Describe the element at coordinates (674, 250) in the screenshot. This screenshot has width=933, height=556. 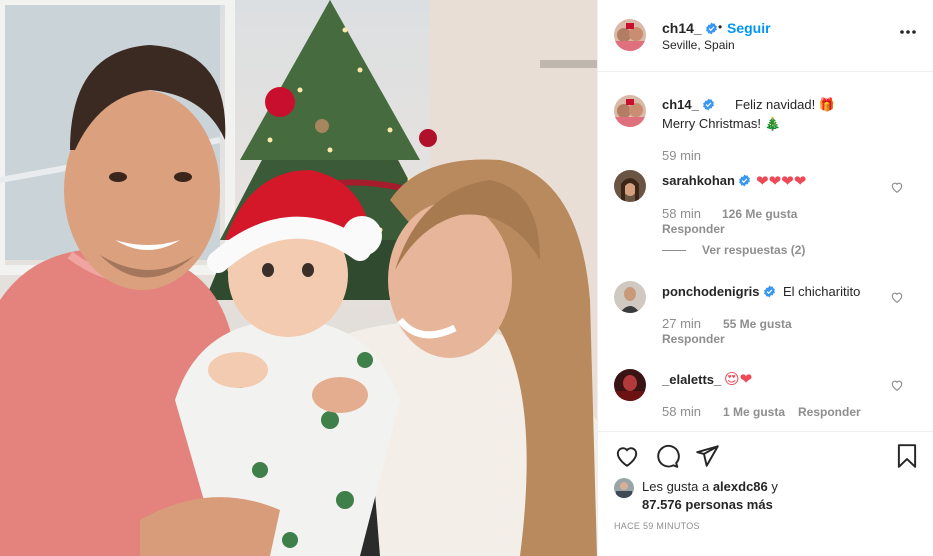
I see `replies-divider` at that location.